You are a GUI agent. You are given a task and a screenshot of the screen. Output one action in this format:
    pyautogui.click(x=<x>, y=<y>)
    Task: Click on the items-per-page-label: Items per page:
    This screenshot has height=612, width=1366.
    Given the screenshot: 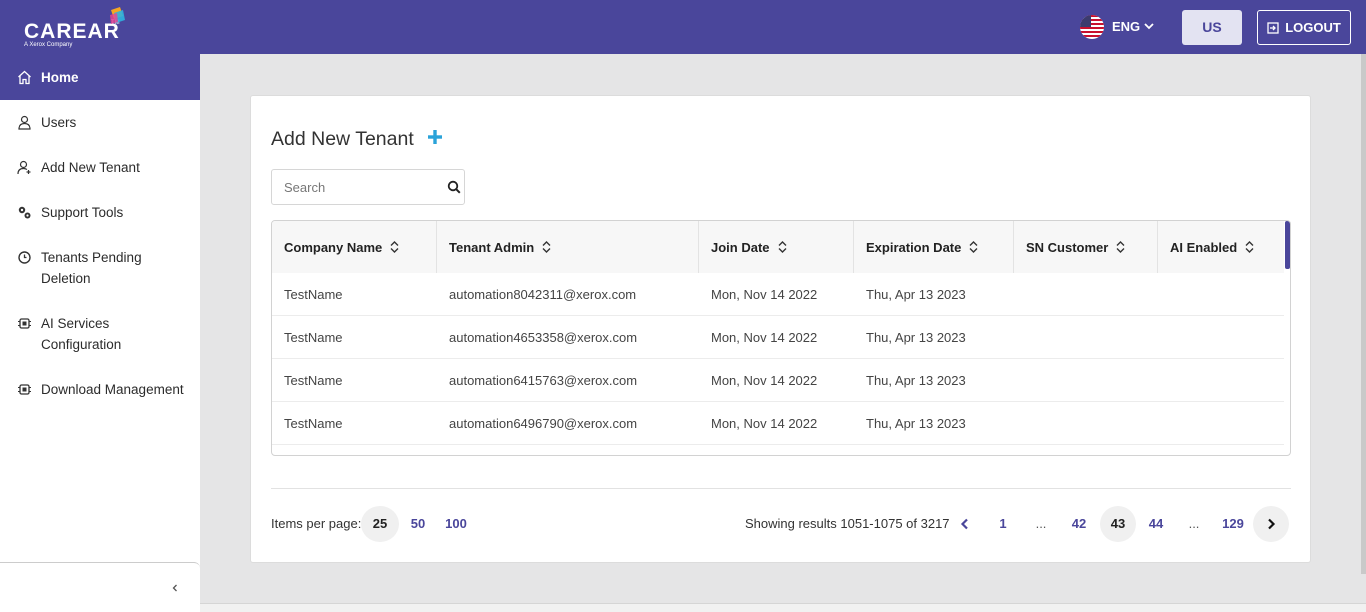 What is the action you would take?
    pyautogui.click(x=316, y=523)
    